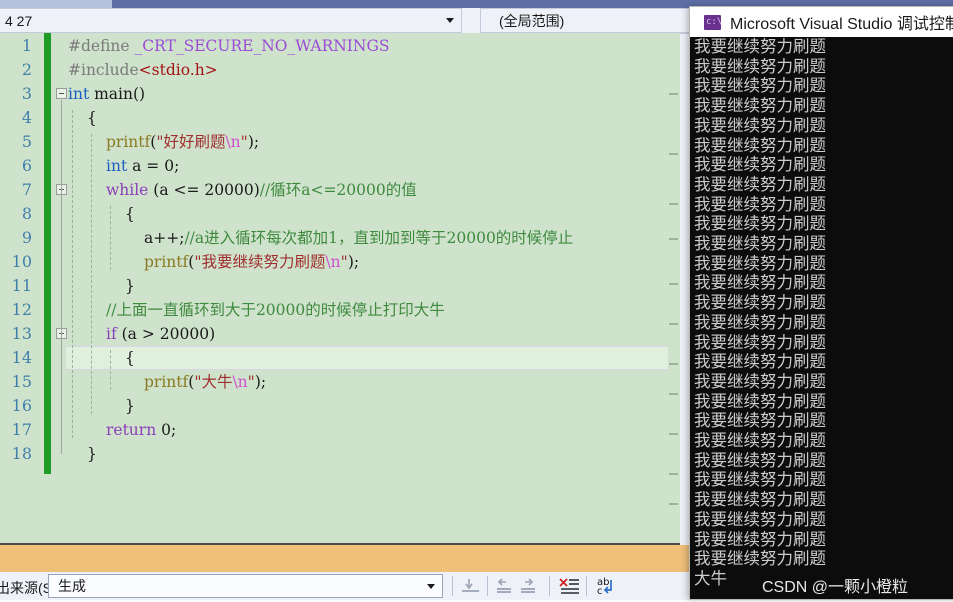 The height and width of the screenshot is (602, 953). Describe the element at coordinates (231, 20) in the screenshot. I see `navigation-scope-dropdown-left: 4 27` at that location.